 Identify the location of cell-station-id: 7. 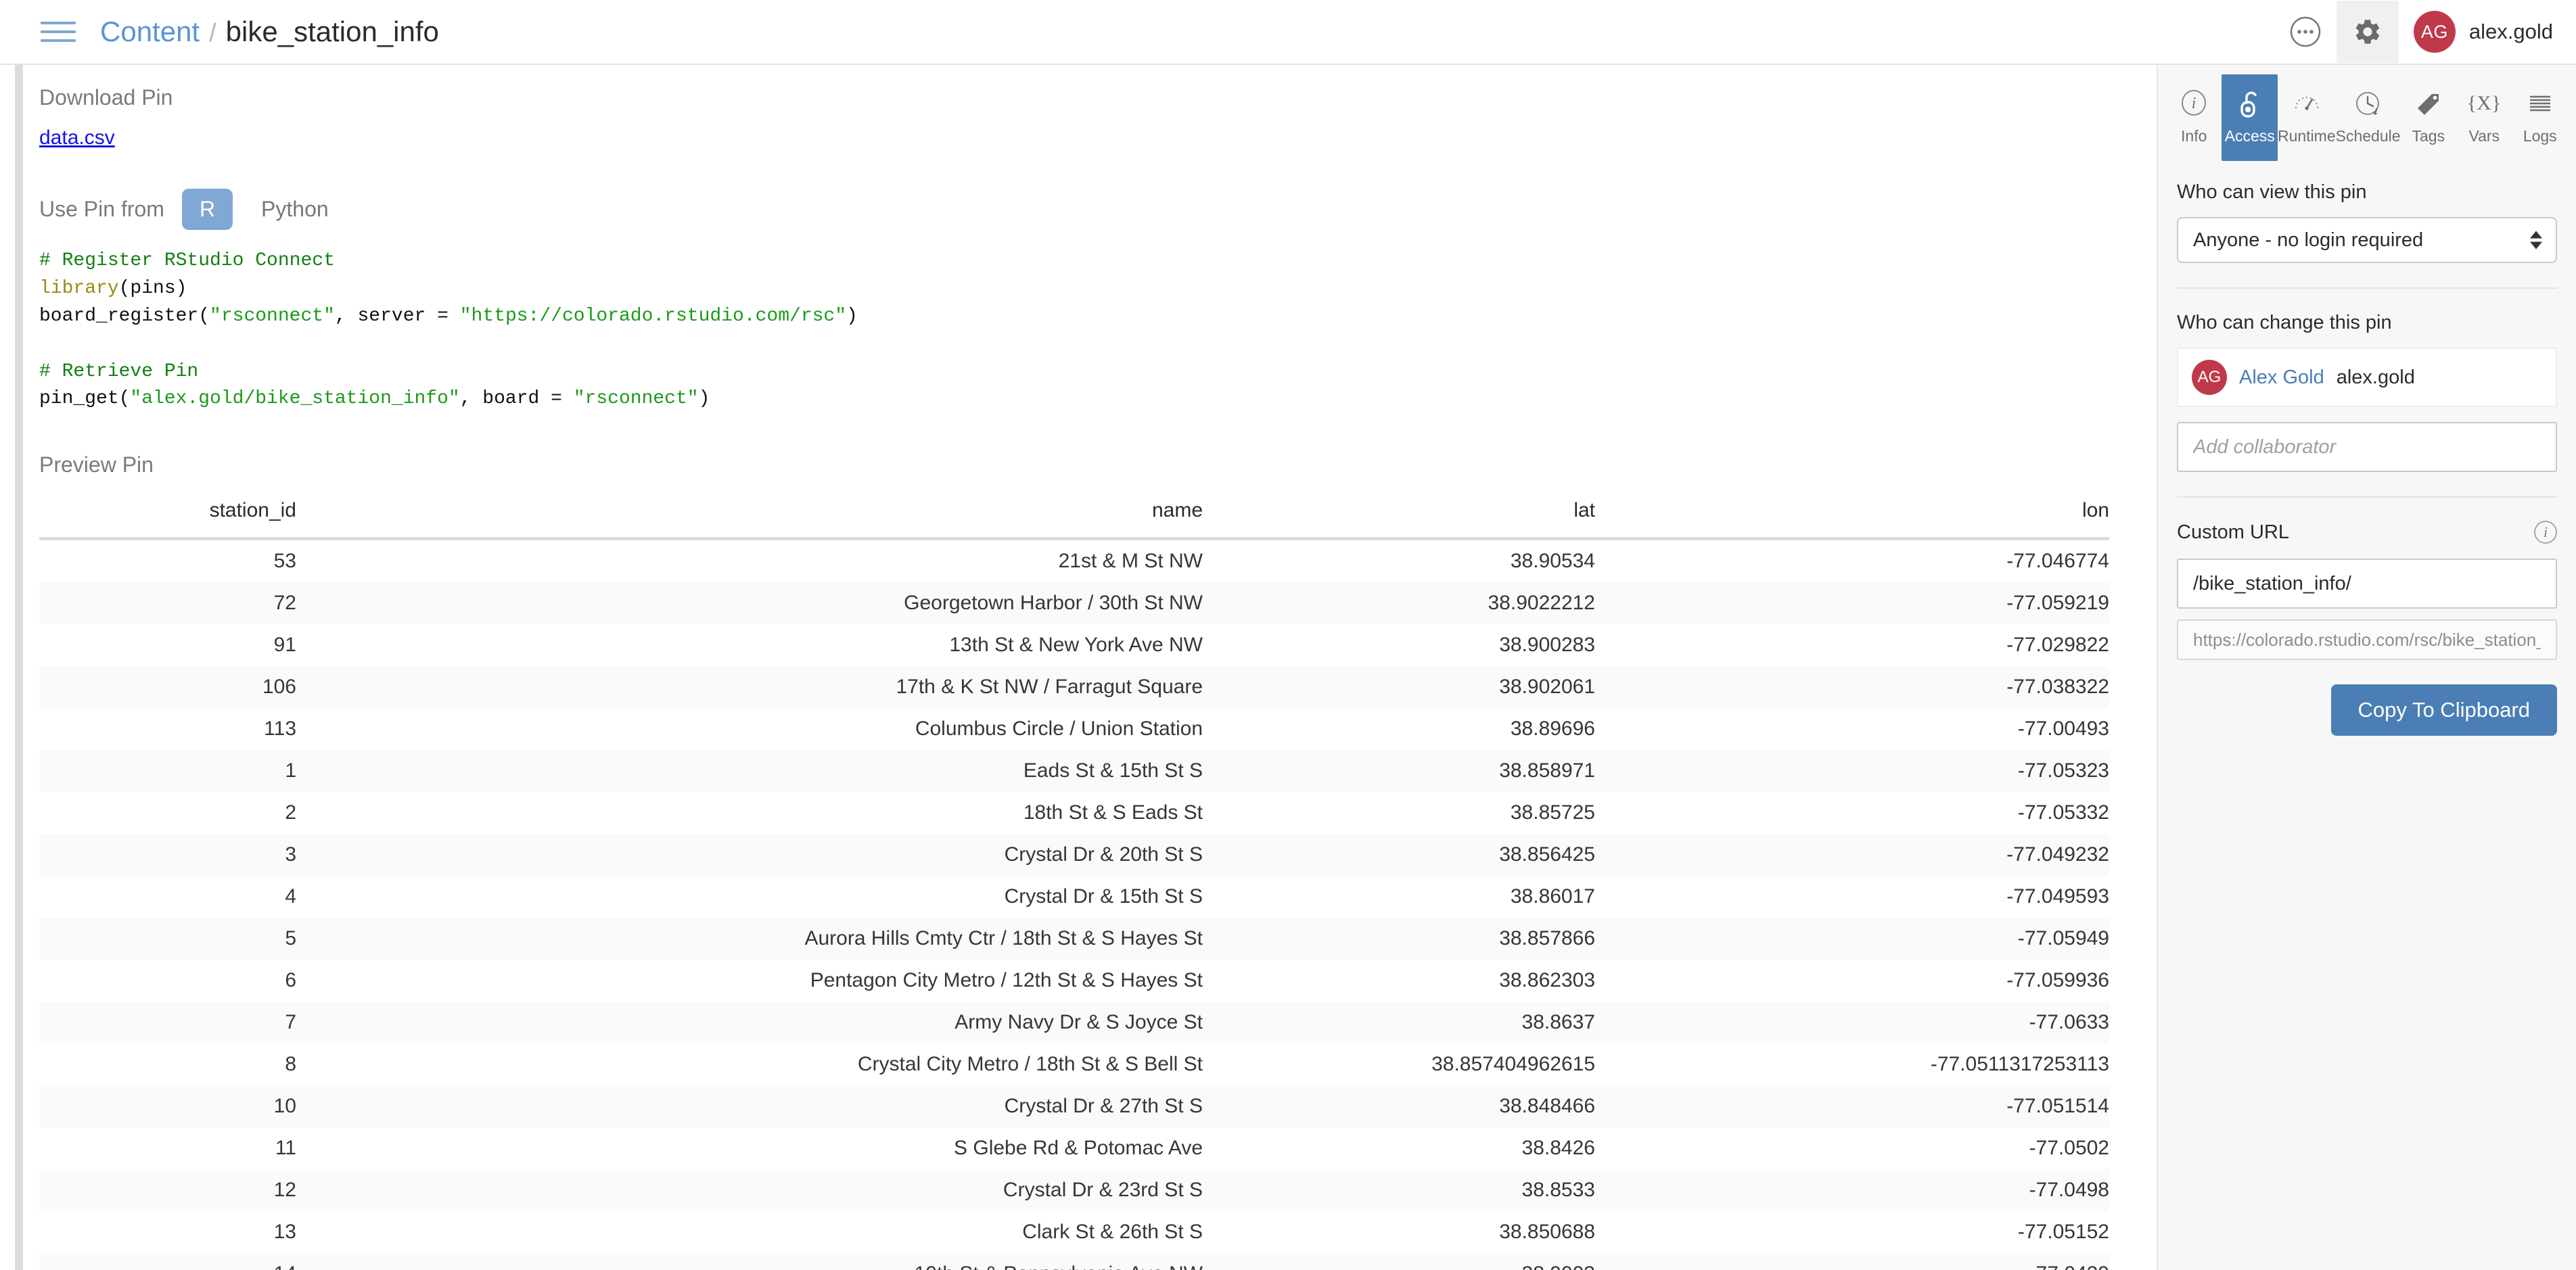
(290, 1022).